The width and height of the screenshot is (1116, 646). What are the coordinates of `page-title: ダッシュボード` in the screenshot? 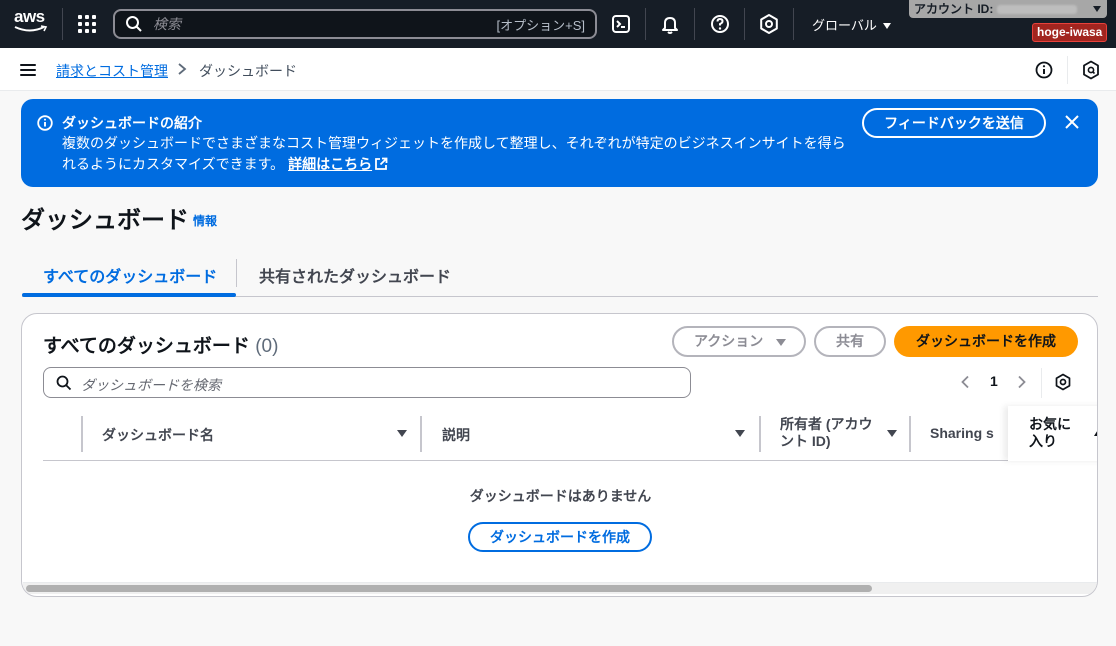 It's located at (105, 220).